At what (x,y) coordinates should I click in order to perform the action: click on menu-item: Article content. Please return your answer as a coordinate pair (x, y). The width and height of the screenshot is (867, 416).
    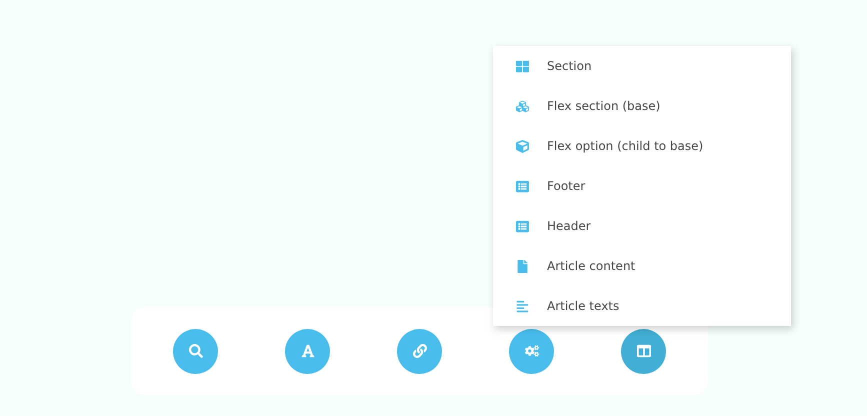
    Looking at the image, I should click on (642, 266).